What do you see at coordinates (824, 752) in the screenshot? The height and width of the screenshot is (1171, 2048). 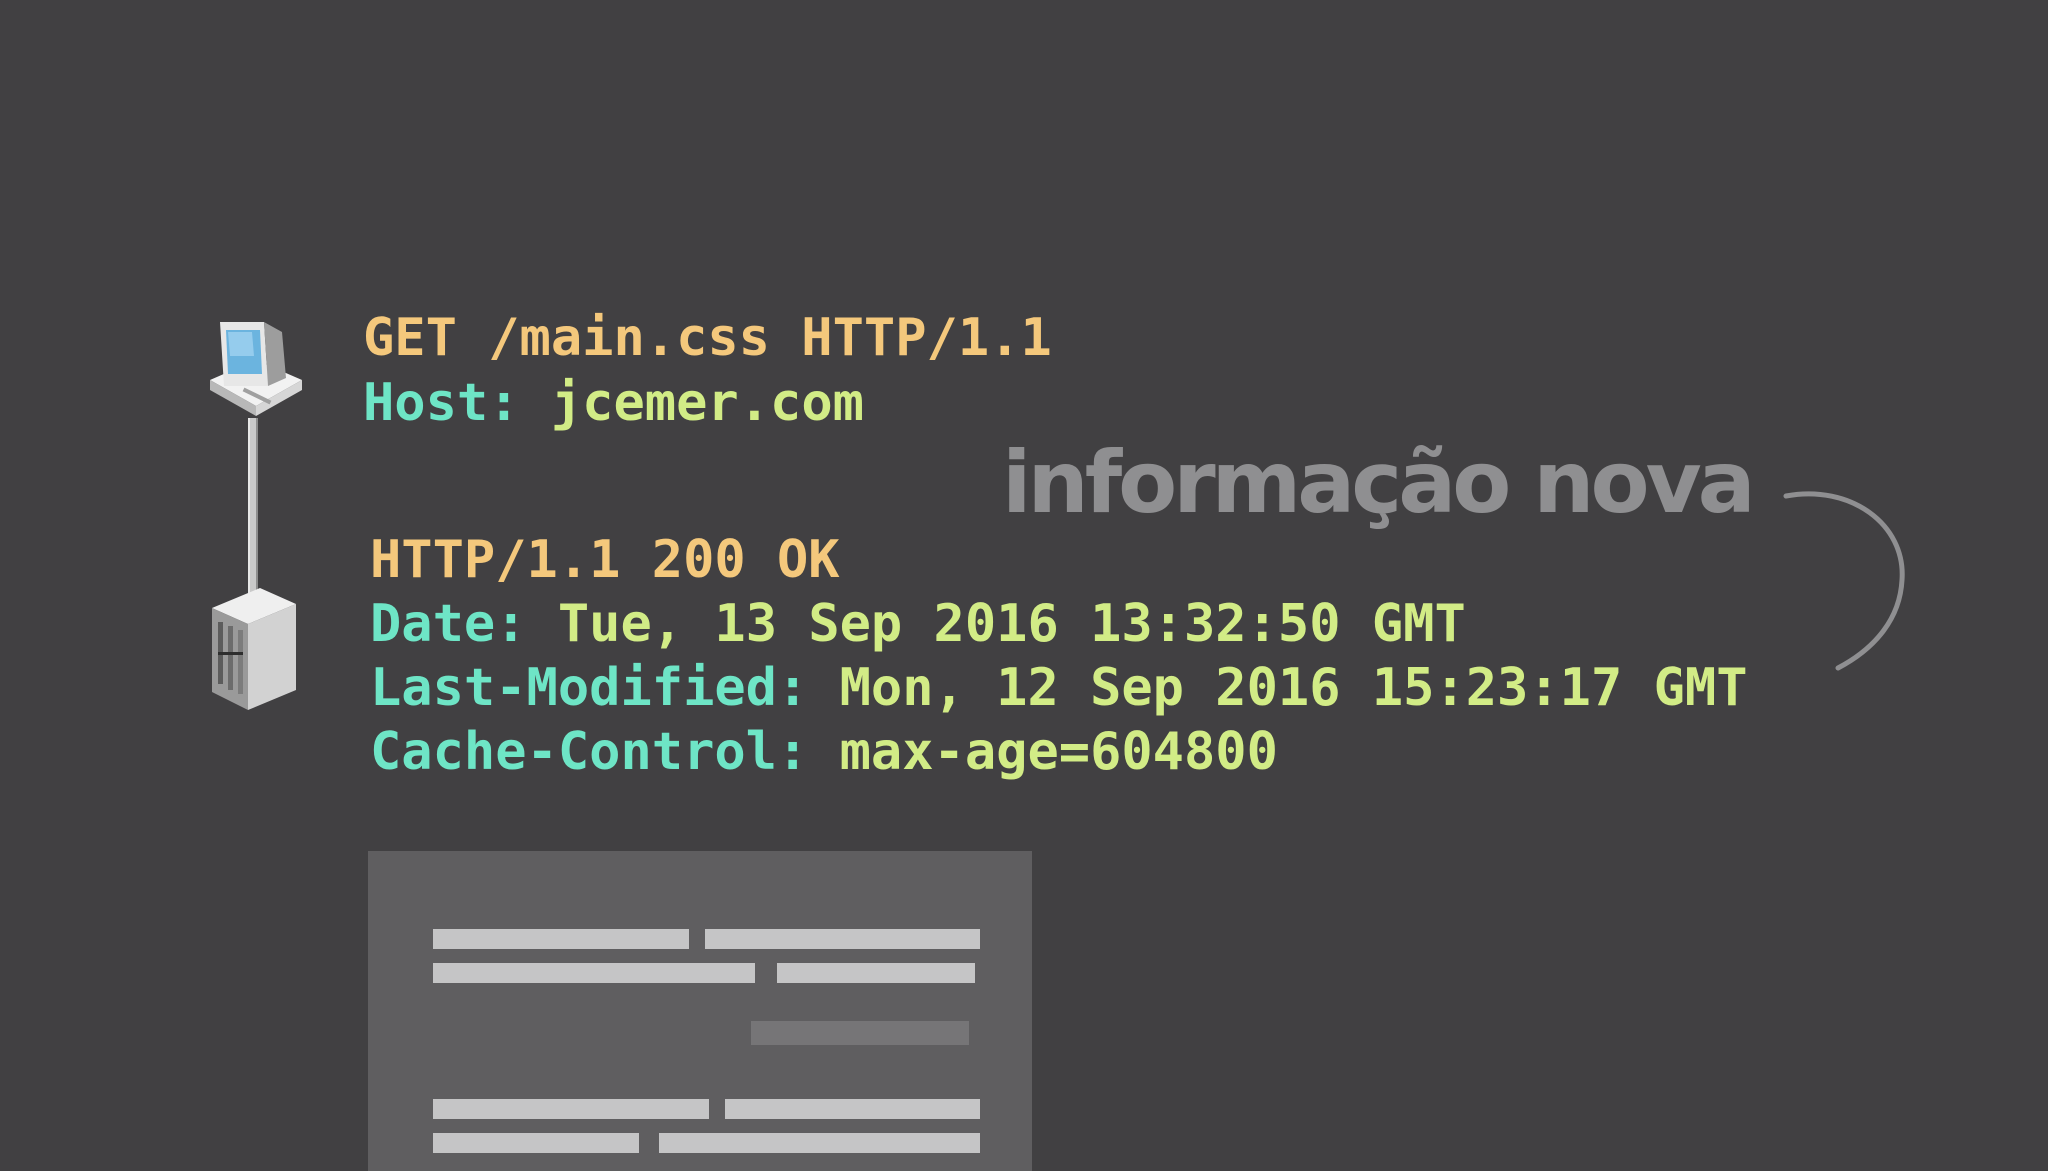 I see `response-header-cache-control: Cache-Control: max-age=604800` at bounding box center [824, 752].